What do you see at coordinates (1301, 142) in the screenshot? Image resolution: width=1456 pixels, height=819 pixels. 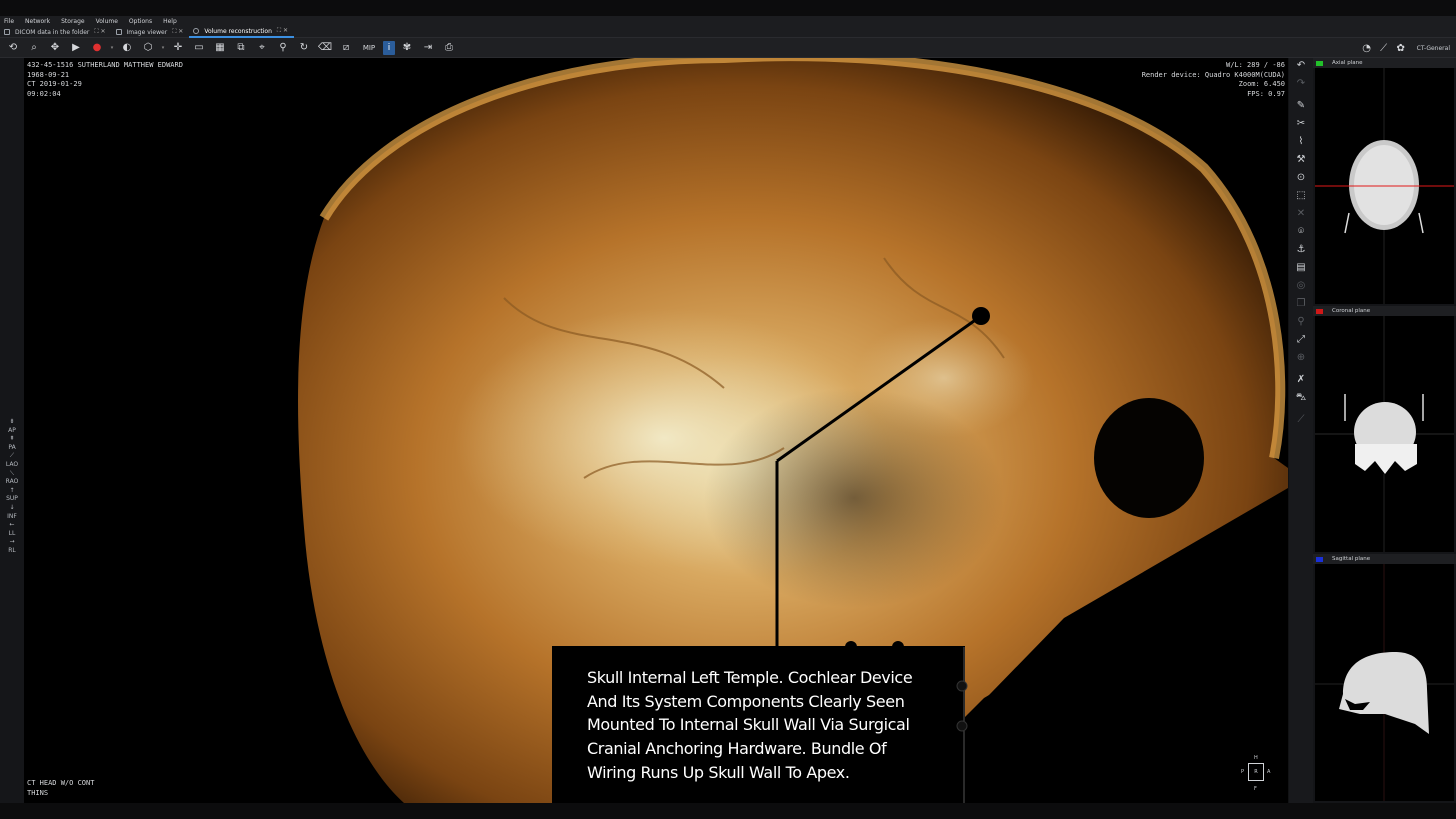 I see `lasso-icon: ⌇` at bounding box center [1301, 142].